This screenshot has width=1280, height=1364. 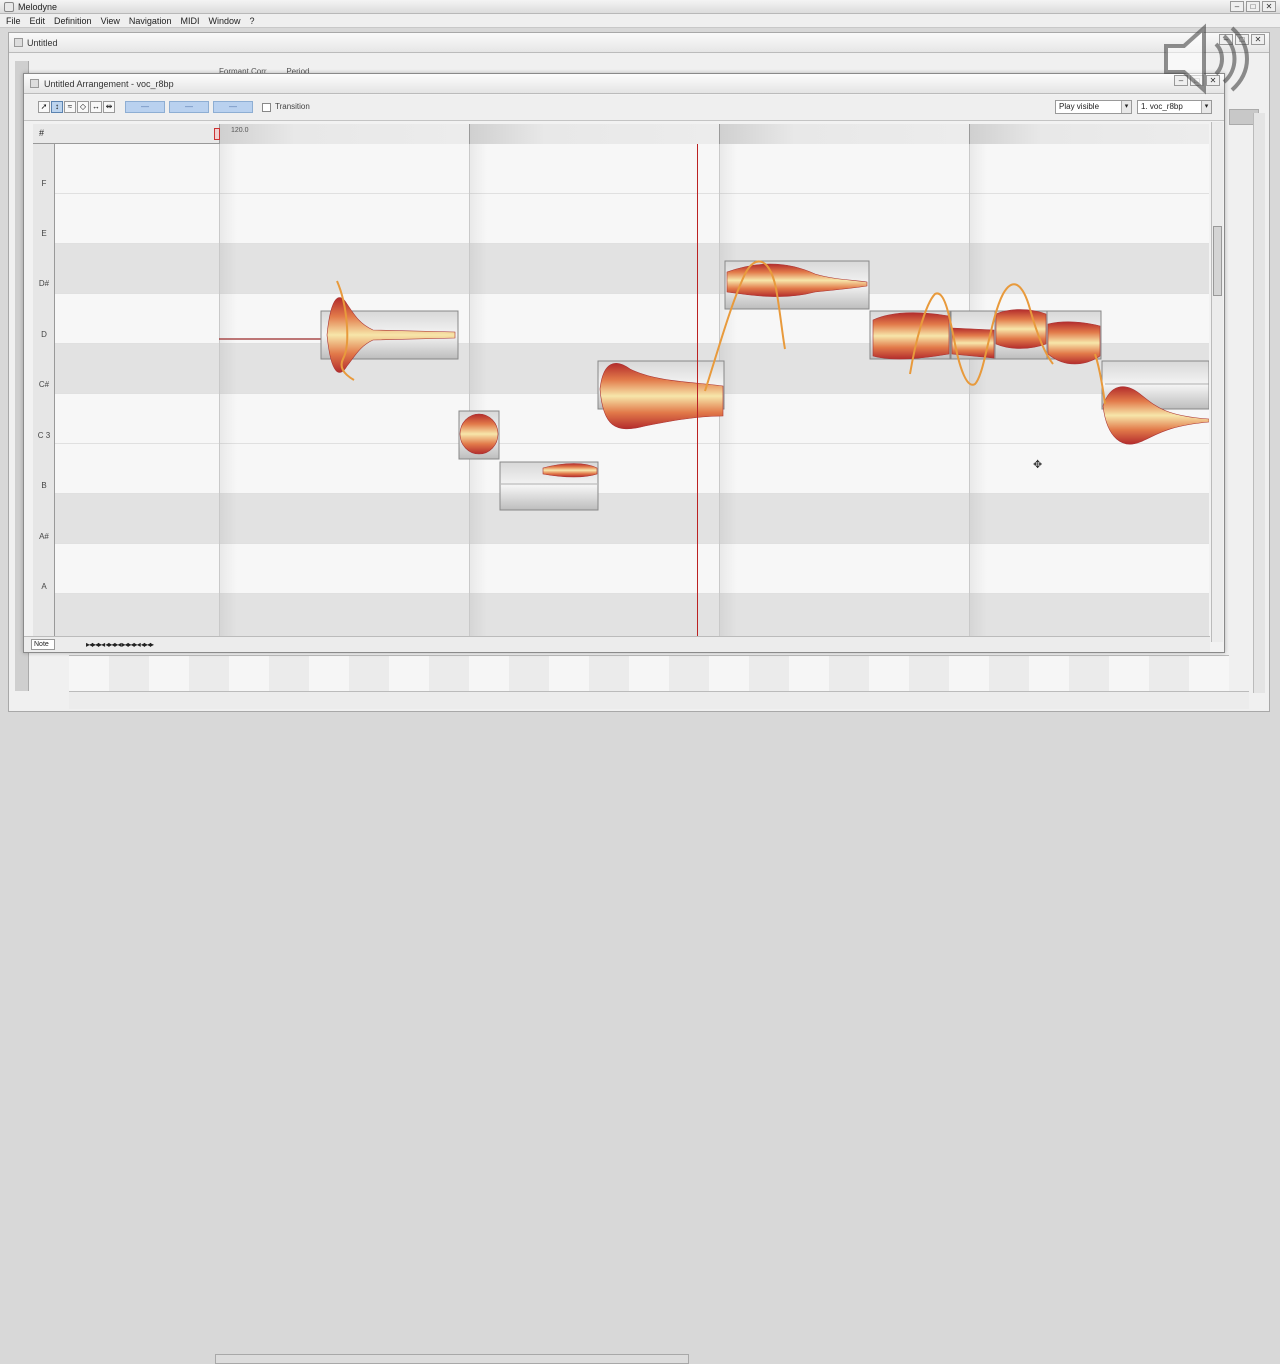 I want to click on time-ruler: 120.0 #, so click(x=621, y=134).